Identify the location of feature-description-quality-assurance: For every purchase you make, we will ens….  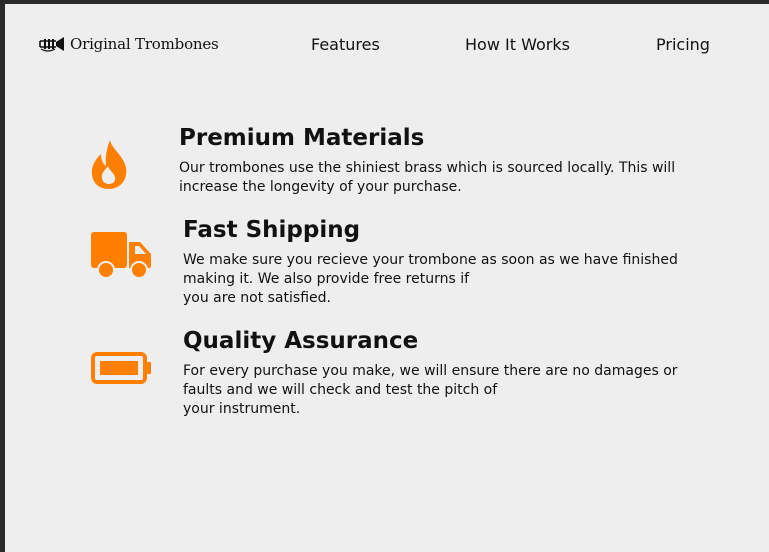
(430, 390).